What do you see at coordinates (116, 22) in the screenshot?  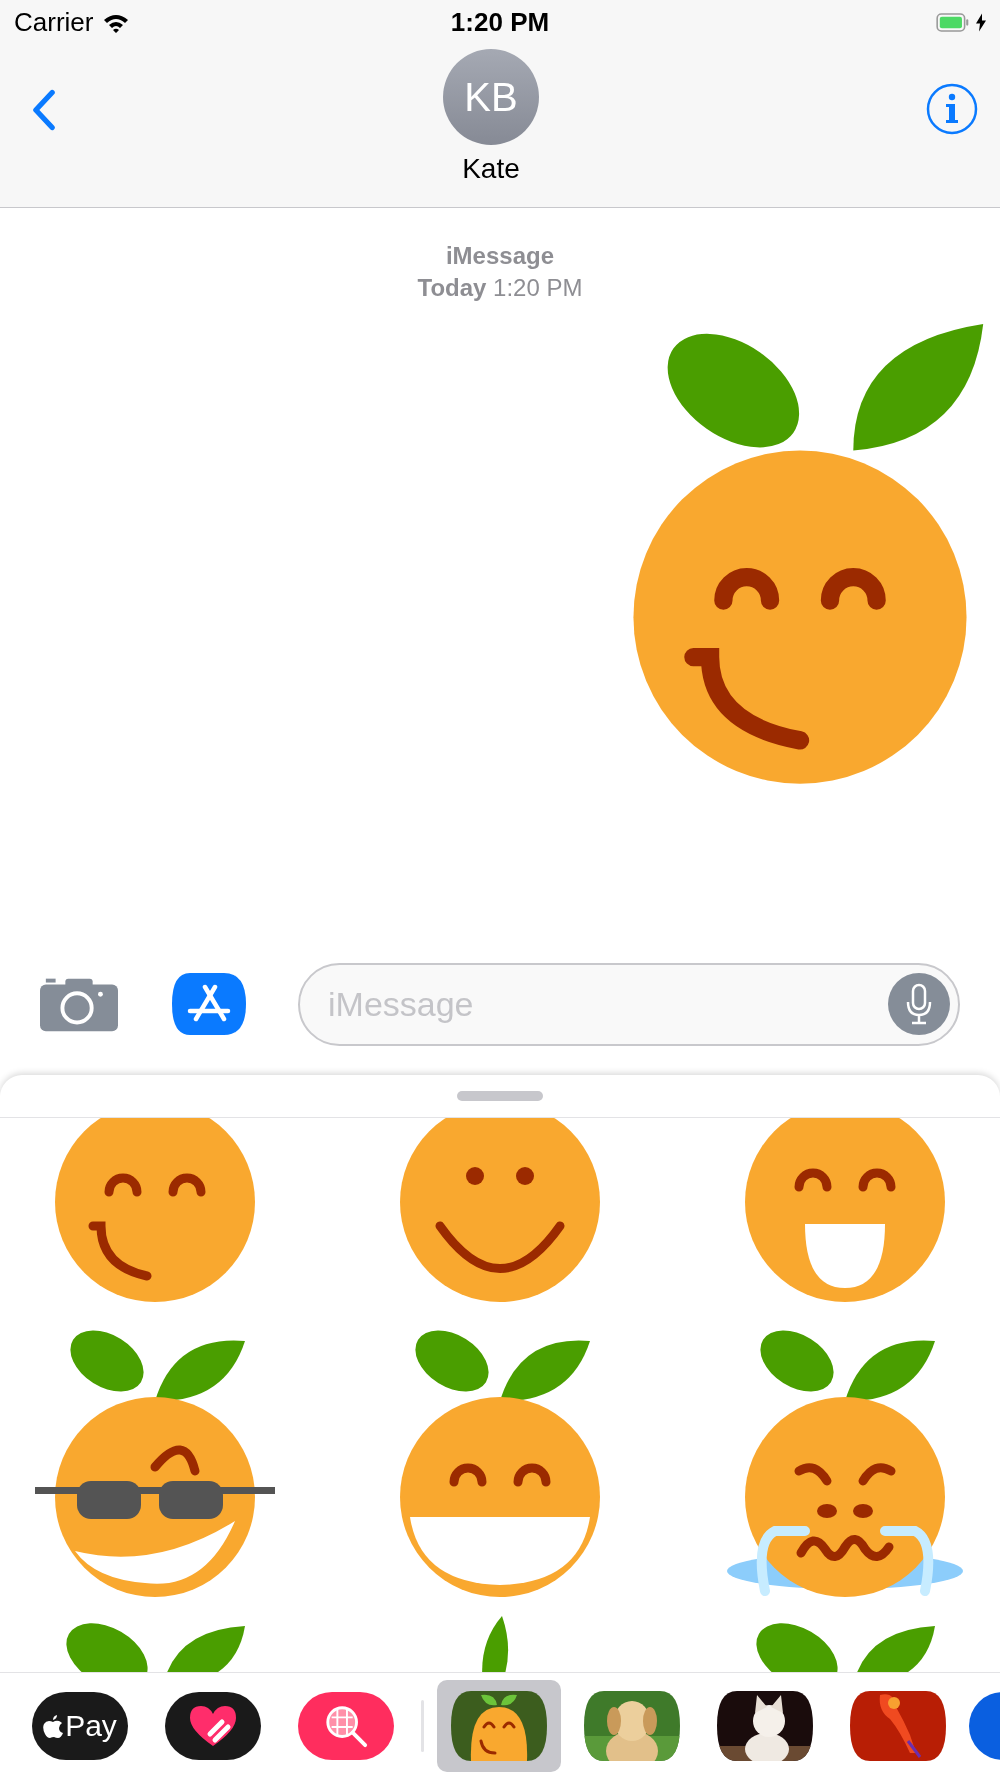 I see `wifi-icon` at bounding box center [116, 22].